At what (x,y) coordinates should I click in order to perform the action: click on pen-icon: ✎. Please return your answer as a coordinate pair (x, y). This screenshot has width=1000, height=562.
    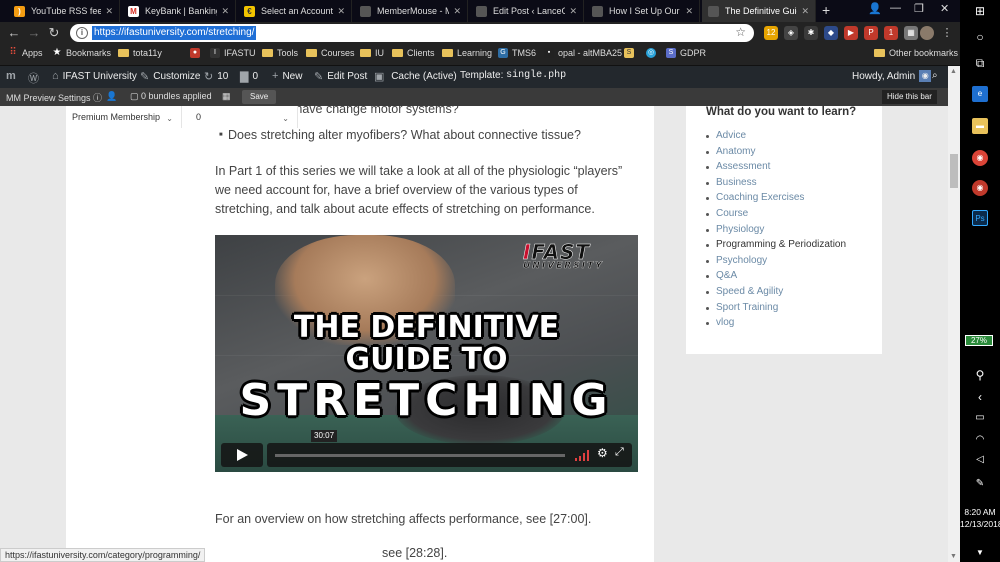
    Looking at the image, I should click on (980, 483).